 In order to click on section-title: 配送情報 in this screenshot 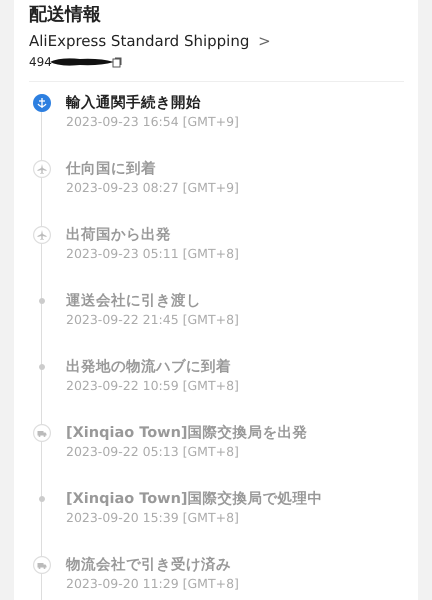, I will do `click(65, 15)`.